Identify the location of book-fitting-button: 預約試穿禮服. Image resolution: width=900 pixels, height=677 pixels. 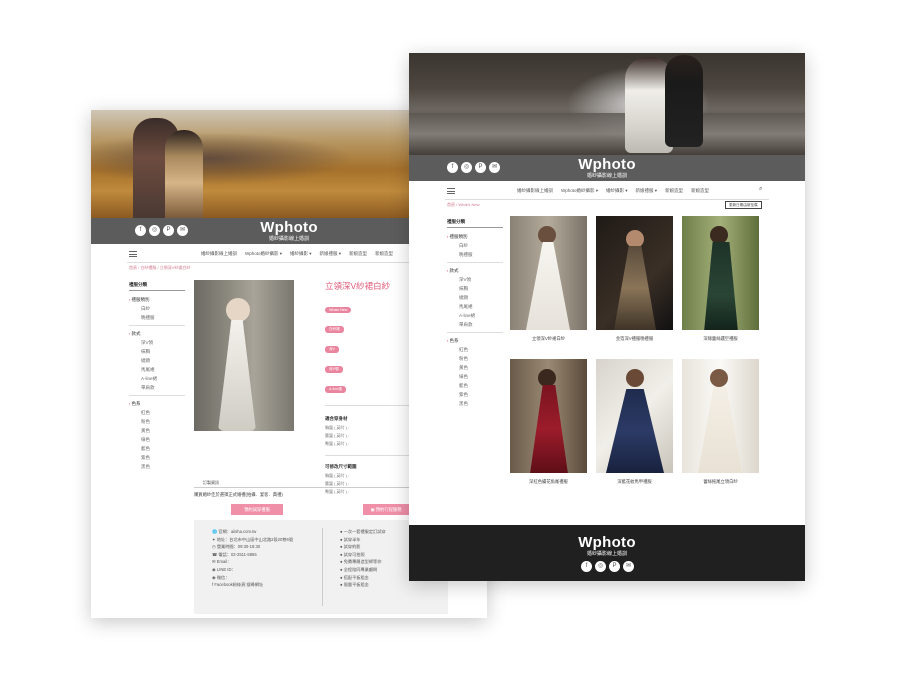
(257, 509).